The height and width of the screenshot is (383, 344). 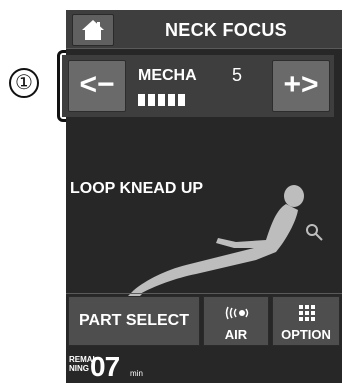 What do you see at coordinates (307, 313) in the screenshot?
I see `option-grid-icon` at bounding box center [307, 313].